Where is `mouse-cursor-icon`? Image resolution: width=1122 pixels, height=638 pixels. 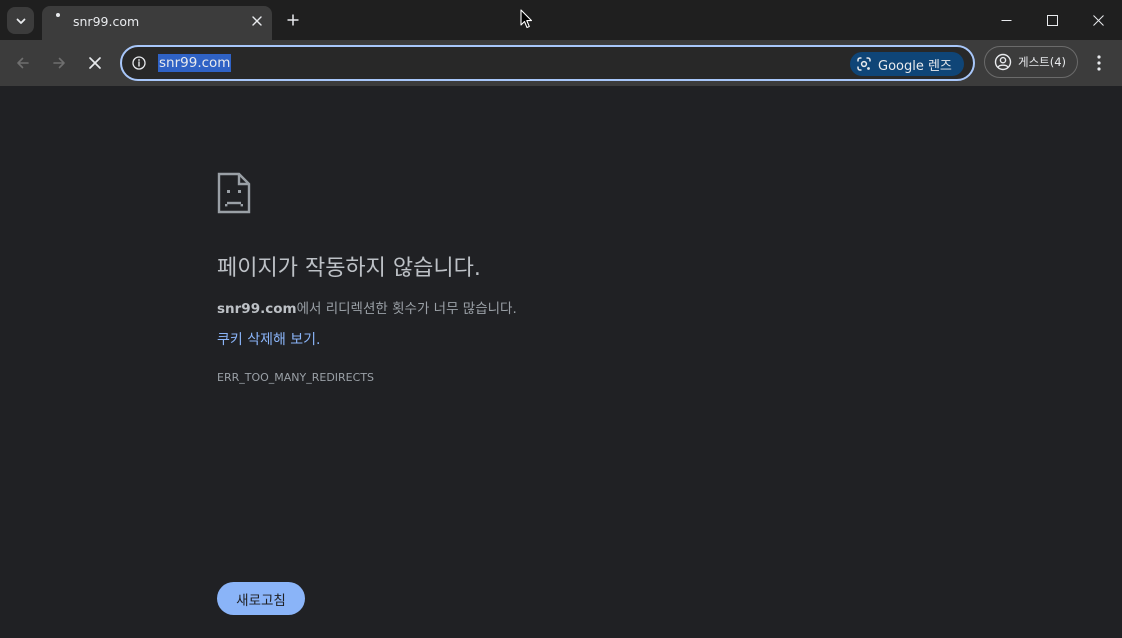 mouse-cursor-icon is located at coordinates (526, 19).